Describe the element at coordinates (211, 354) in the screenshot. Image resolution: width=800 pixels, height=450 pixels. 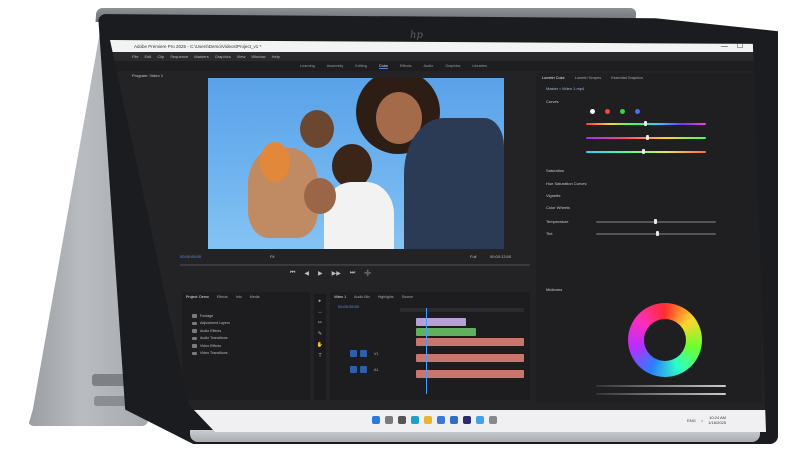
I see `list-item: Video Transitions` at that location.